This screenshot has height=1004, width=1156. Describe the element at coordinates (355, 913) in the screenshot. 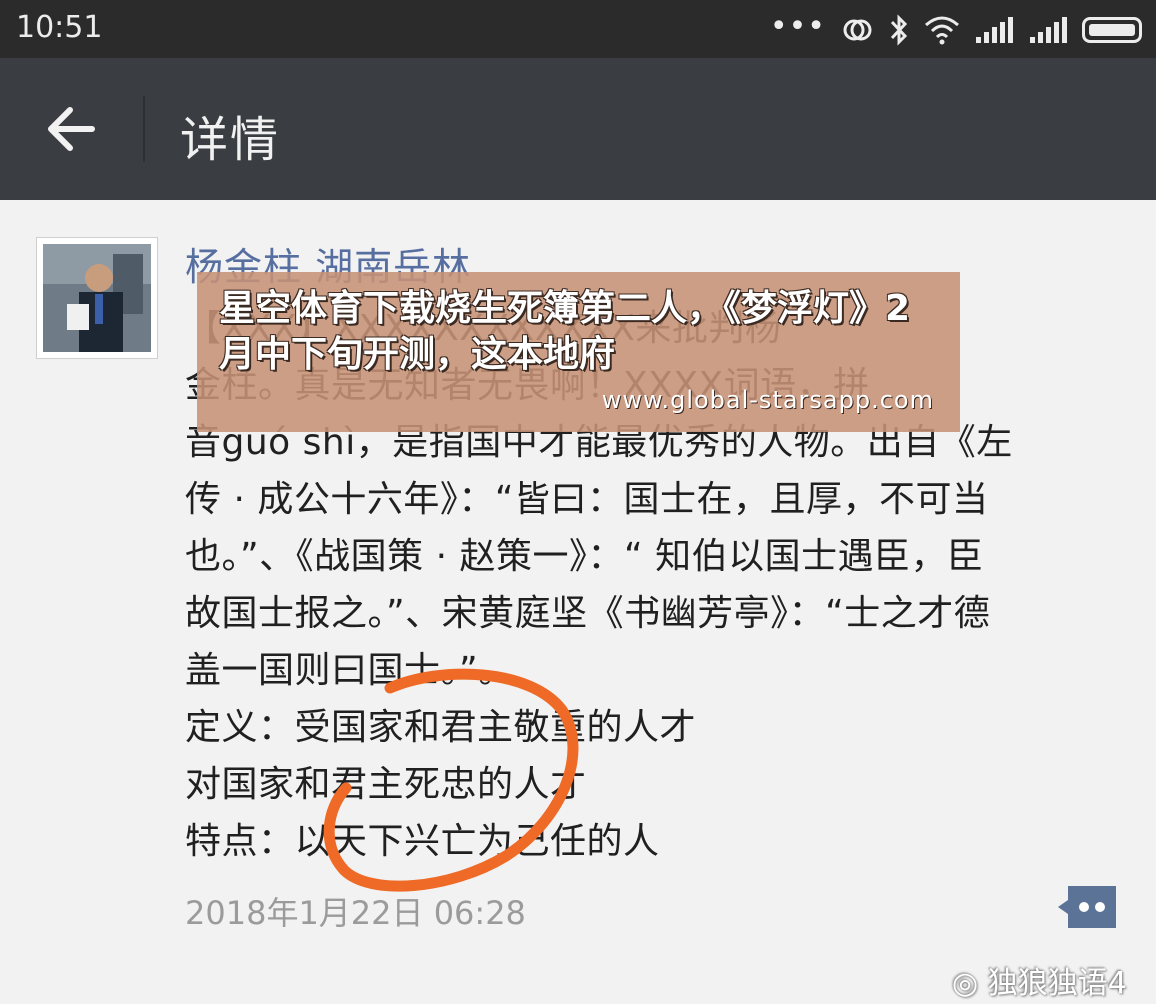

I see `post-timestamp: 2018年1月22日 06:28` at that location.